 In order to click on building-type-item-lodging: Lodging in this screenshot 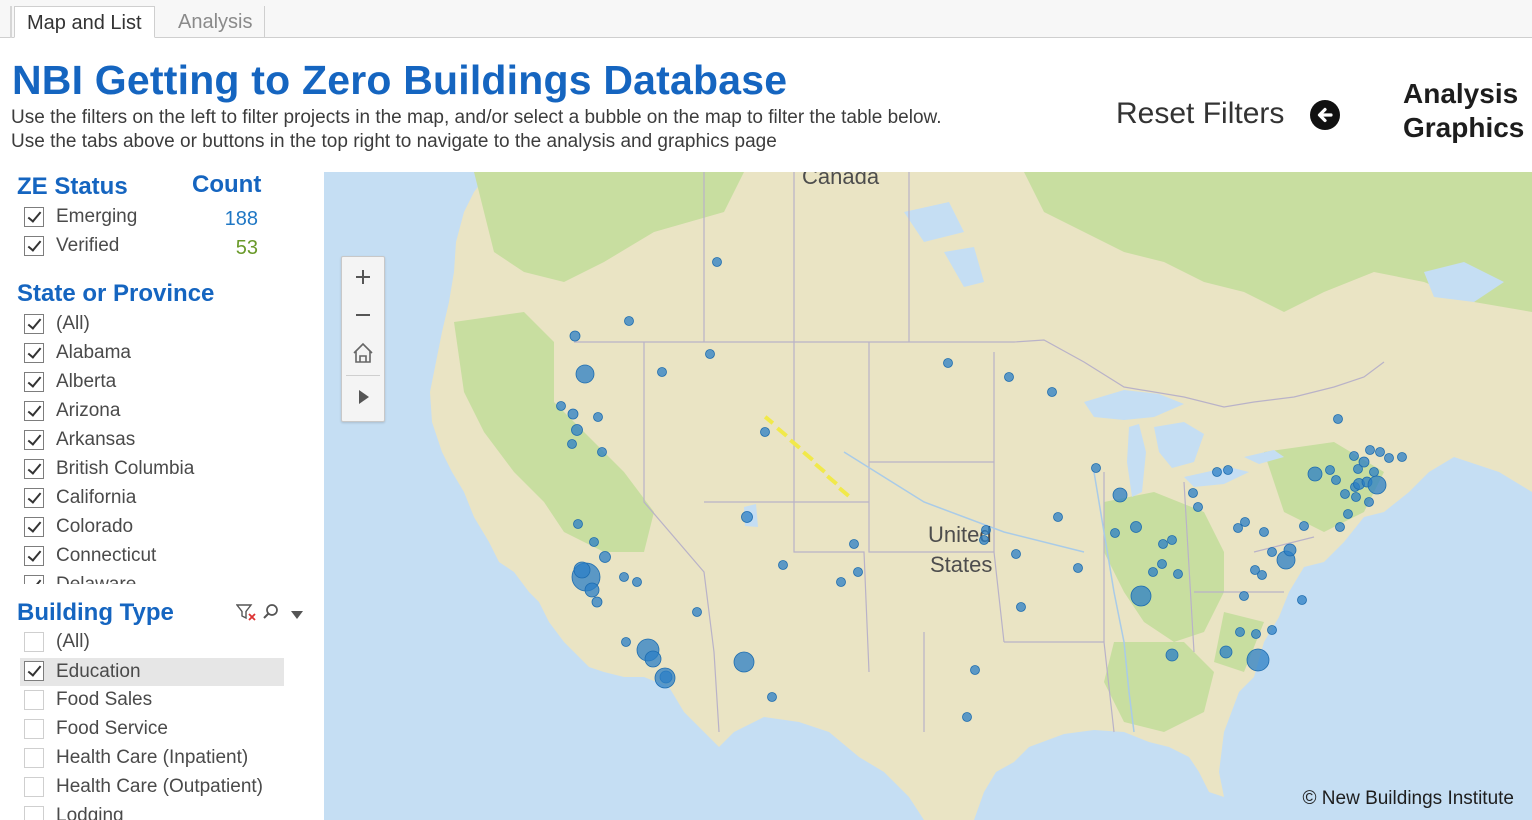, I will do `click(154, 812)`.